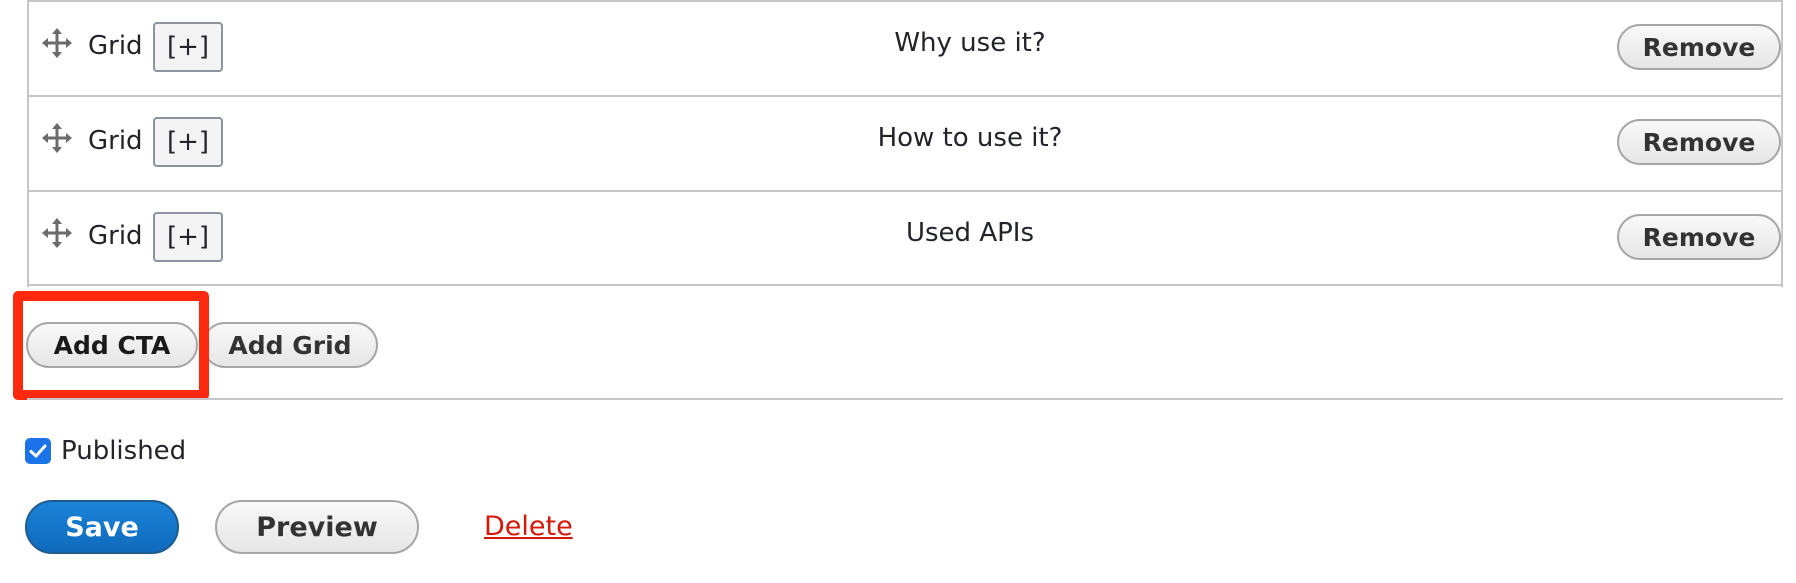  I want to click on checkmark-icon, so click(38, 451).